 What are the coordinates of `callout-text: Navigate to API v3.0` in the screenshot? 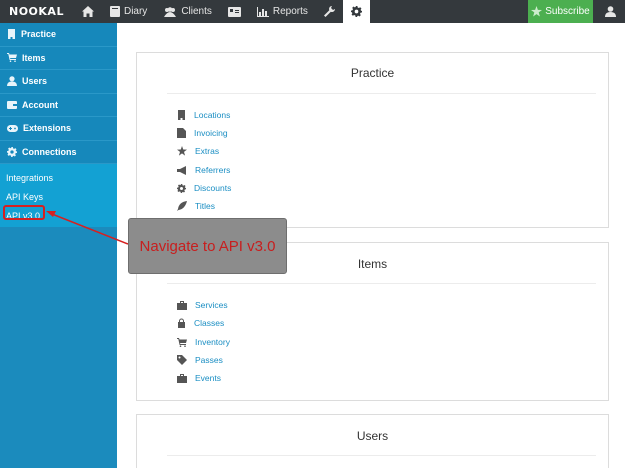 It's located at (207, 246).